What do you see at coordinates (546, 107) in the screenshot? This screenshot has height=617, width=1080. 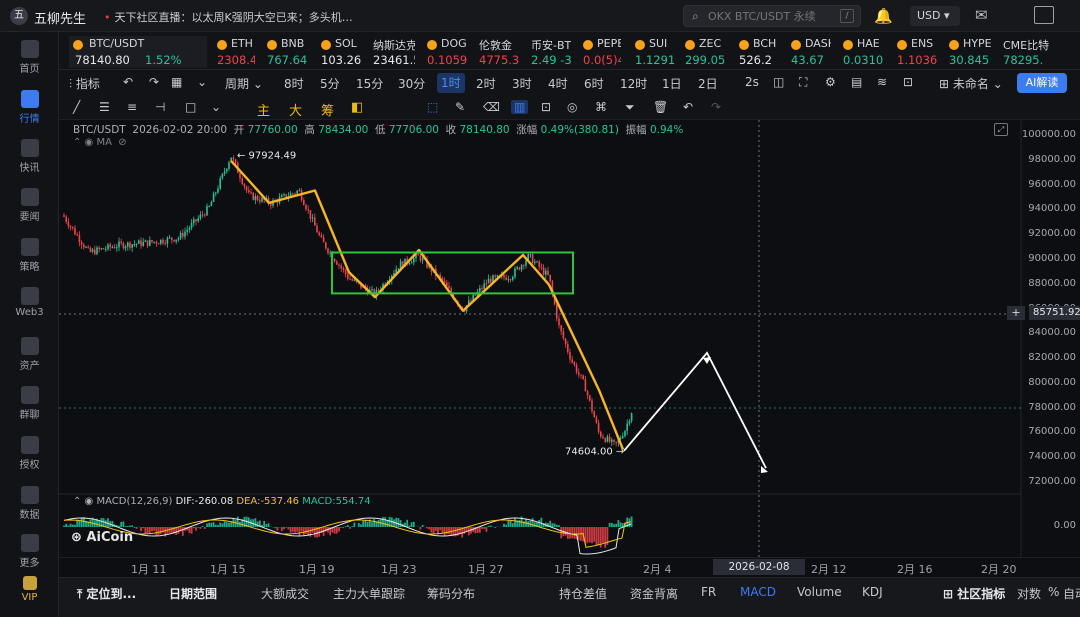 I see `lock-drawing-icon: ⊡` at bounding box center [546, 107].